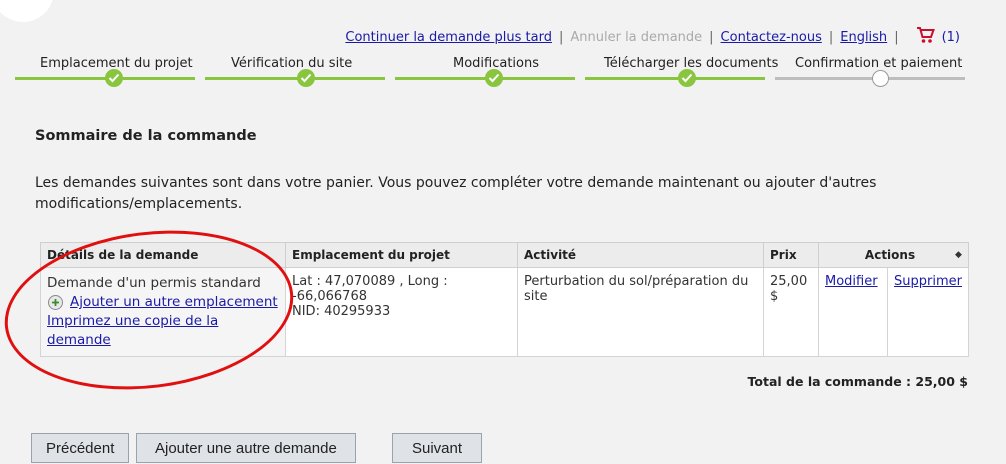 This screenshot has width=1006, height=464. What do you see at coordinates (853, 312) in the screenshot?
I see `cell-modify: Modifier` at bounding box center [853, 312].